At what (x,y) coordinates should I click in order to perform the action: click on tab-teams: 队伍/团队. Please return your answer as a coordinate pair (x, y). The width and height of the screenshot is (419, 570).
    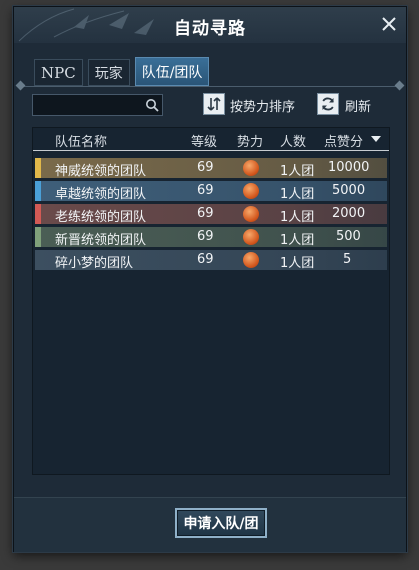
    Looking at the image, I should click on (172, 71).